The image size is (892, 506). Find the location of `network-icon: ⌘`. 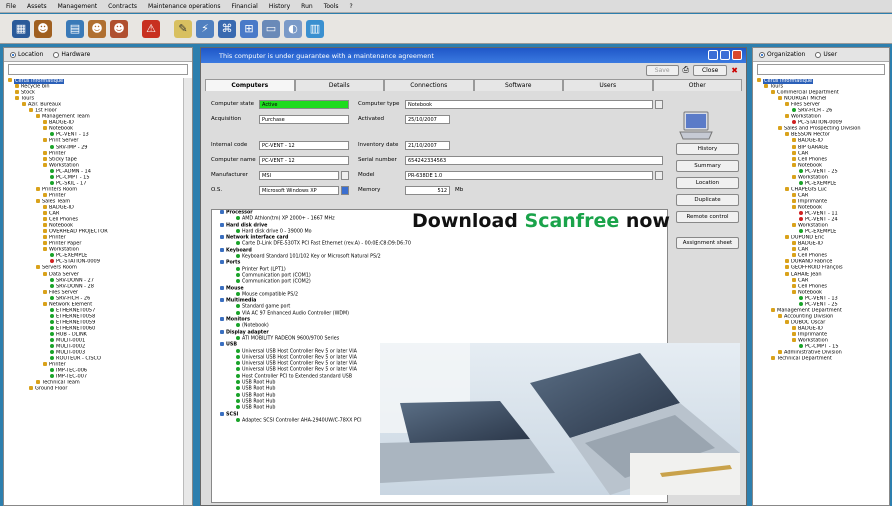

network-icon: ⌘ is located at coordinates (227, 28).